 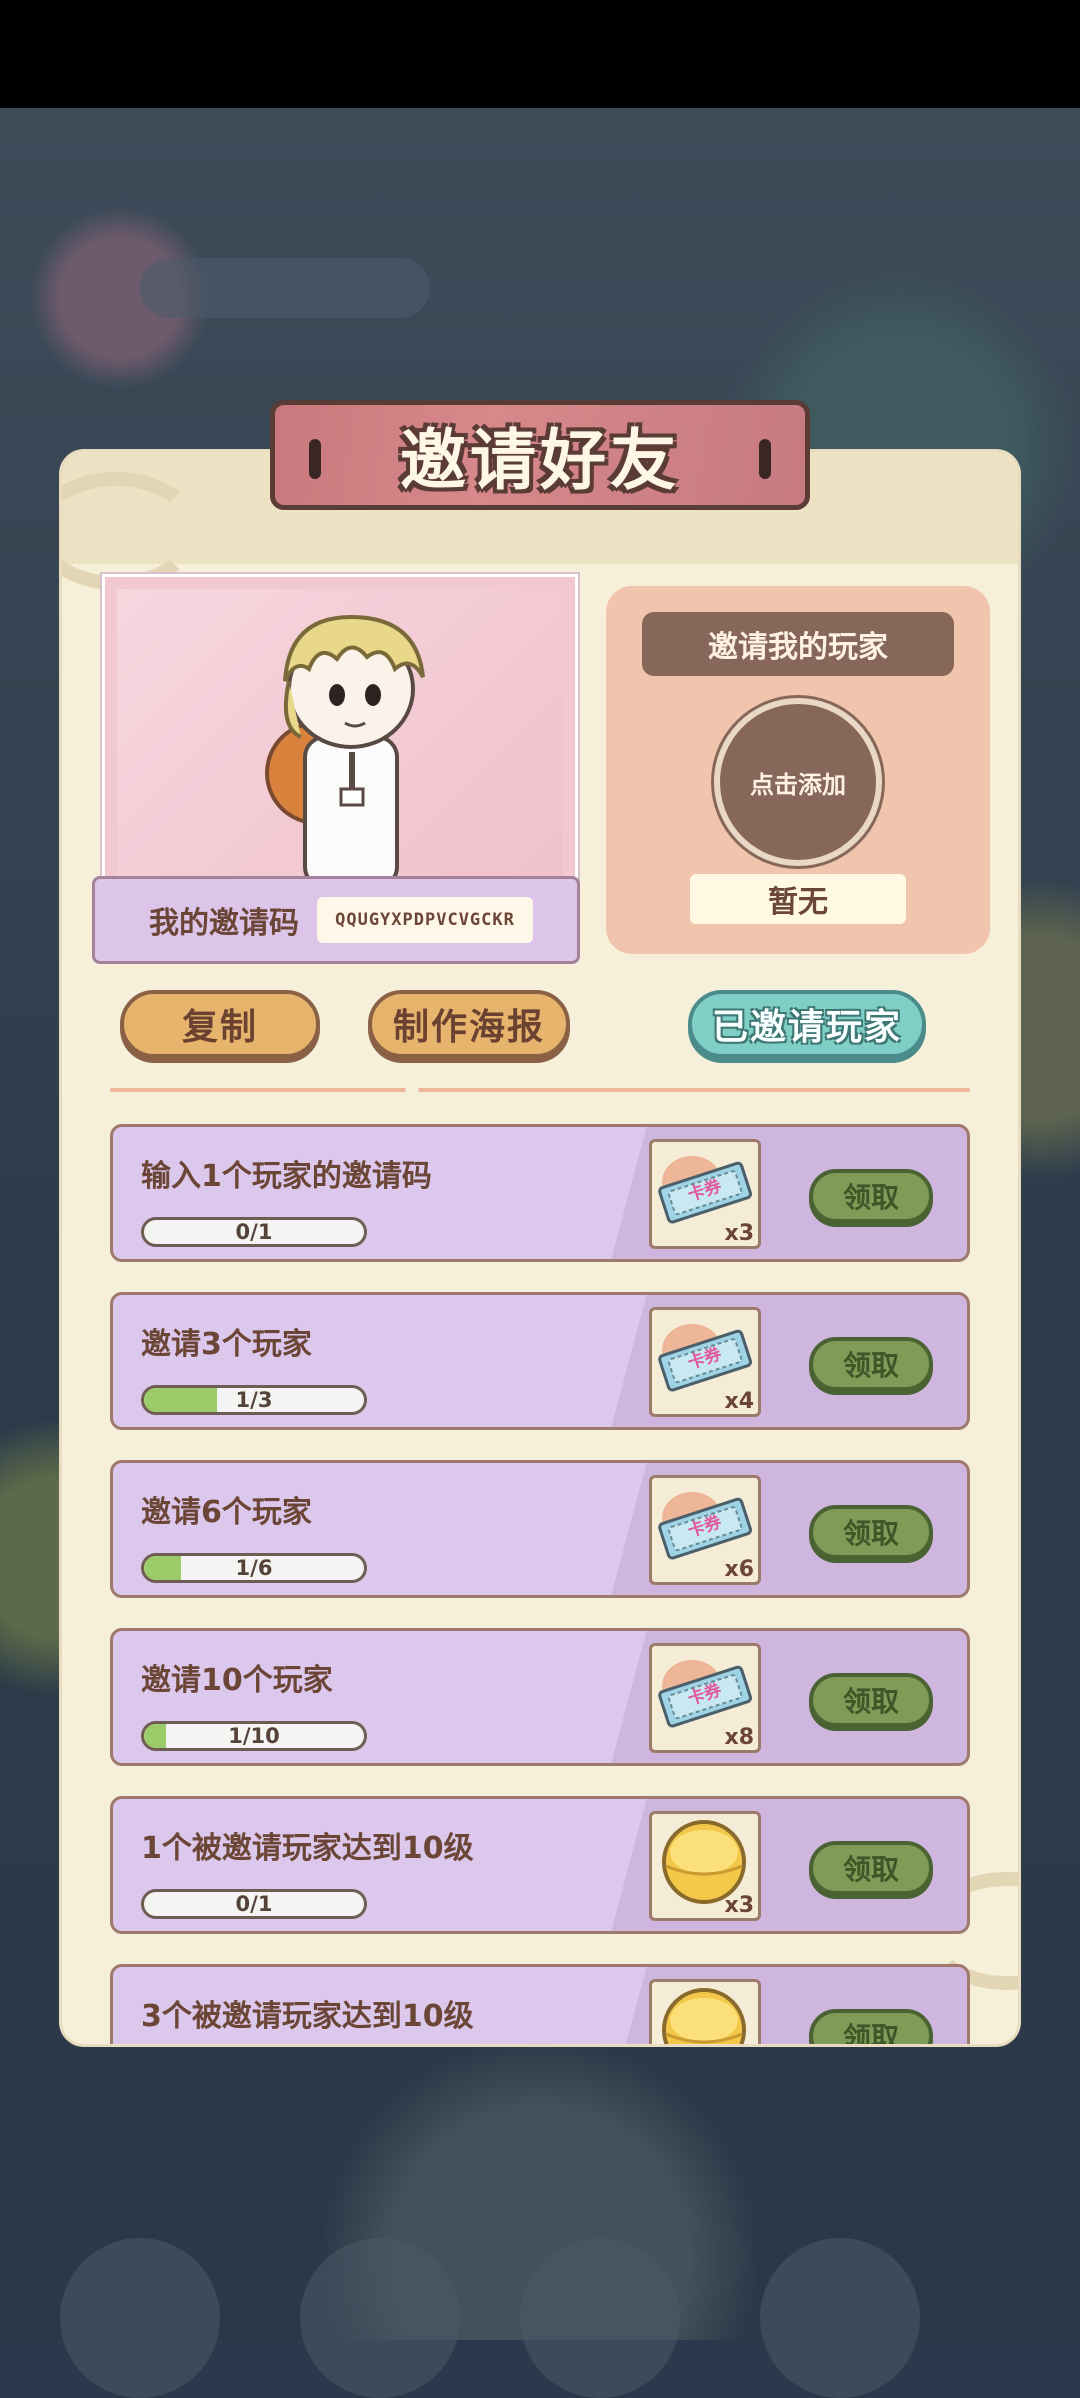 I want to click on task-row: 邀请6个玩家 1/6 卡券 x6 领取, so click(x=540, y=1529).